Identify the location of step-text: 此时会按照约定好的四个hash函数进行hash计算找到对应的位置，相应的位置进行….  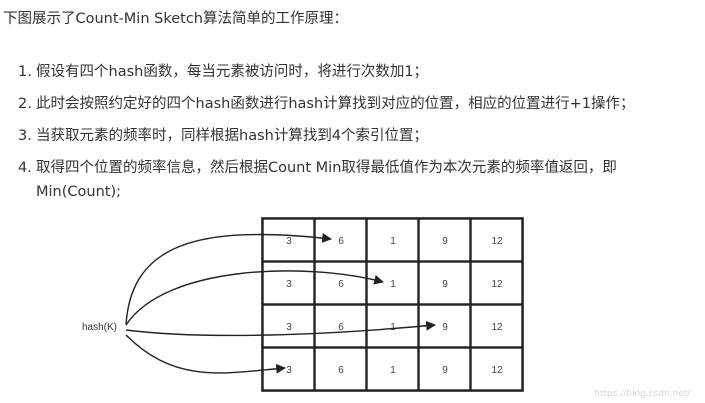
(335, 104).